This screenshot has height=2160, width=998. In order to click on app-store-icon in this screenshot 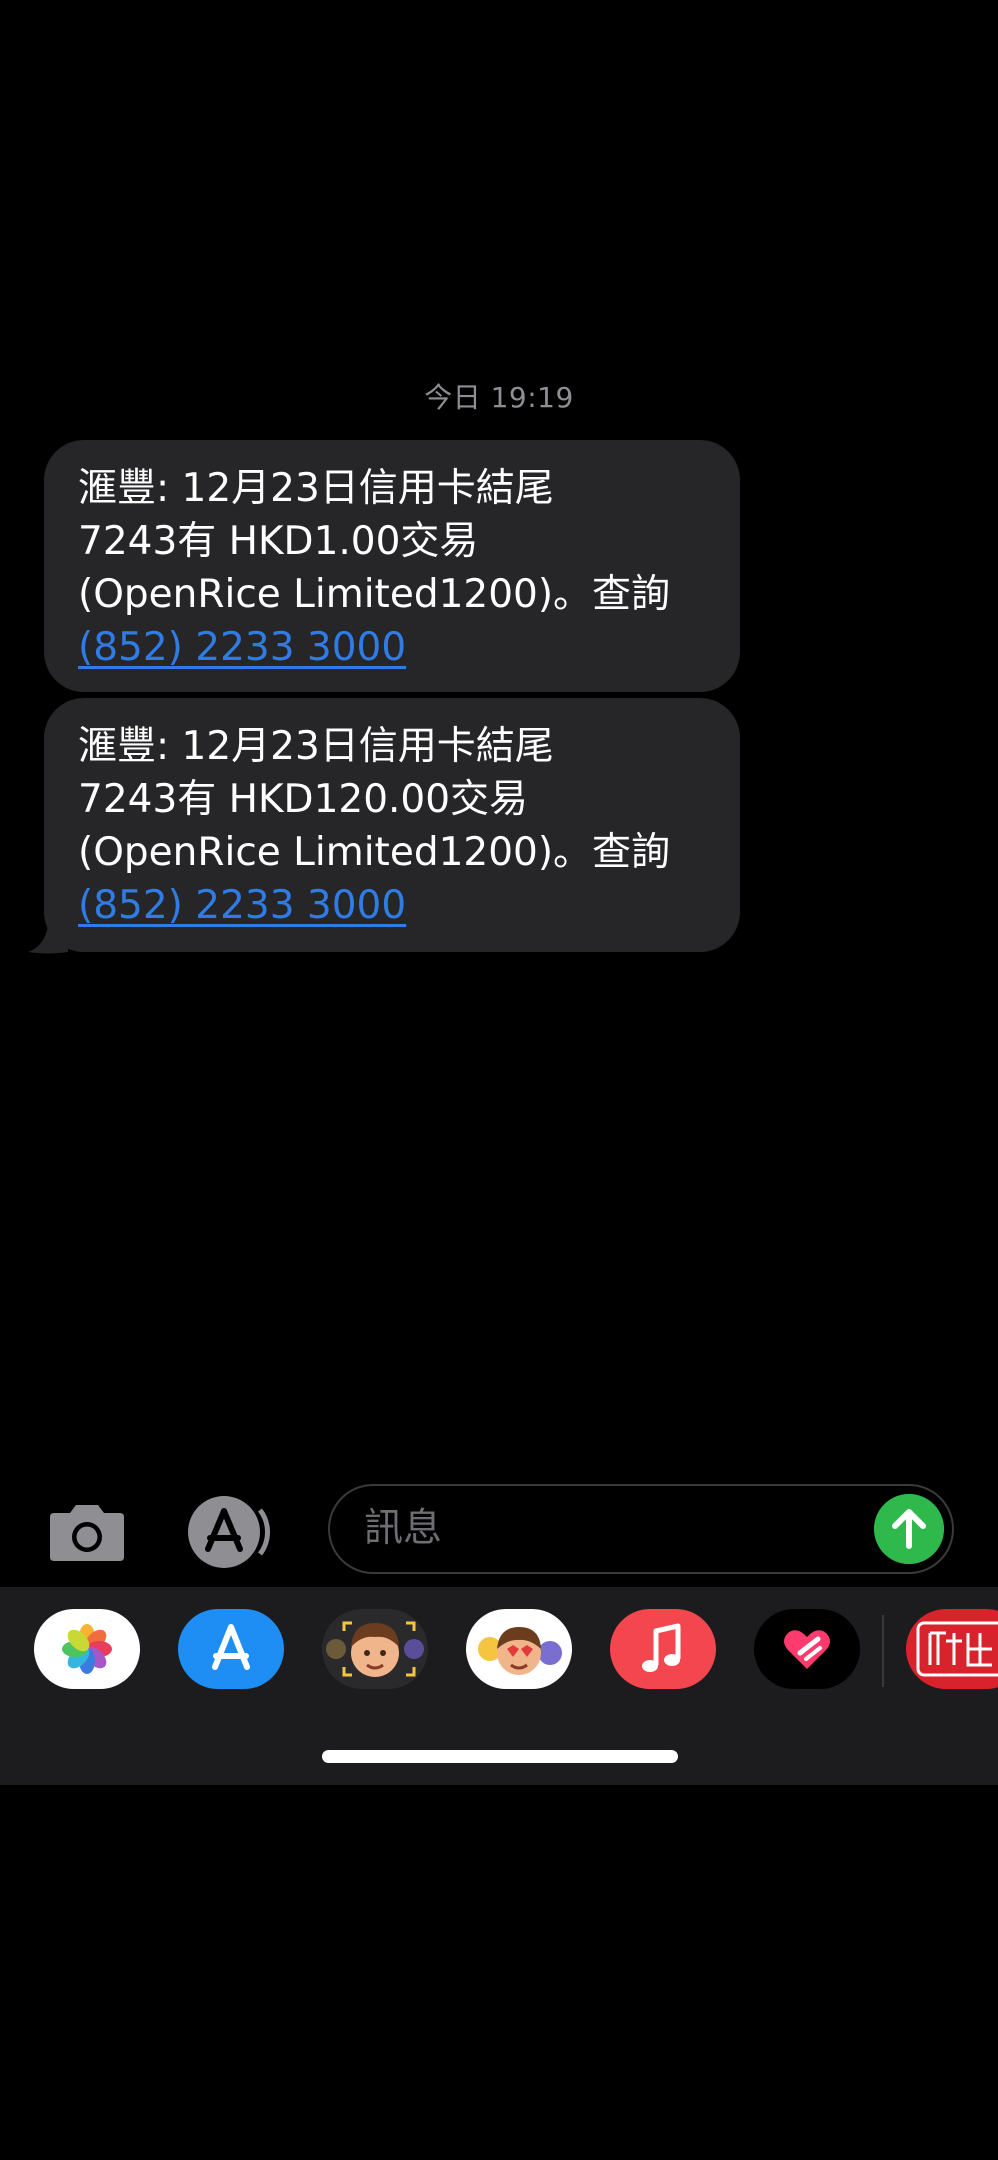, I will do `click(231, 1649)`.